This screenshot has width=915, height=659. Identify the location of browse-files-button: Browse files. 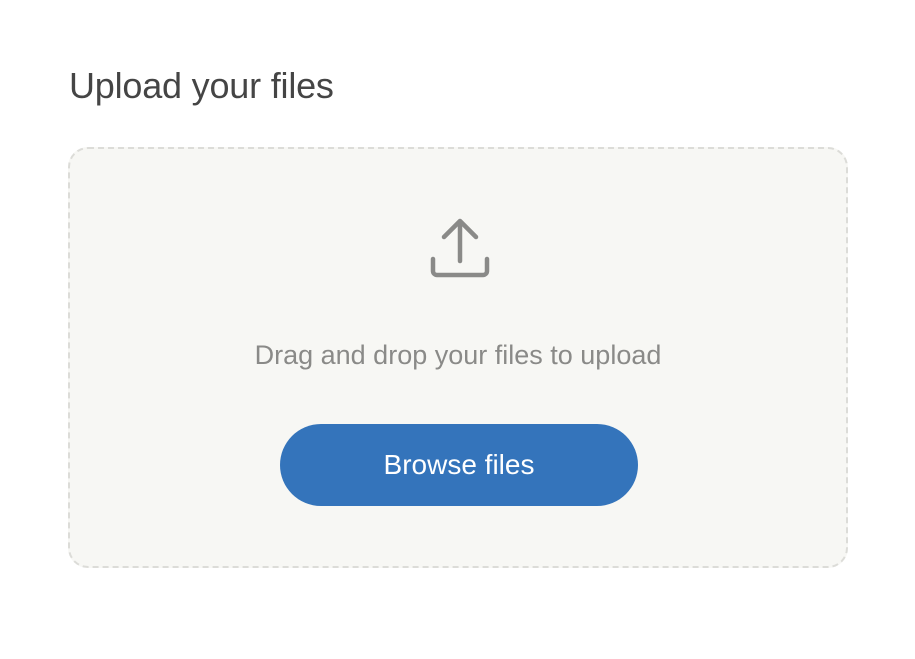
(459, 465).